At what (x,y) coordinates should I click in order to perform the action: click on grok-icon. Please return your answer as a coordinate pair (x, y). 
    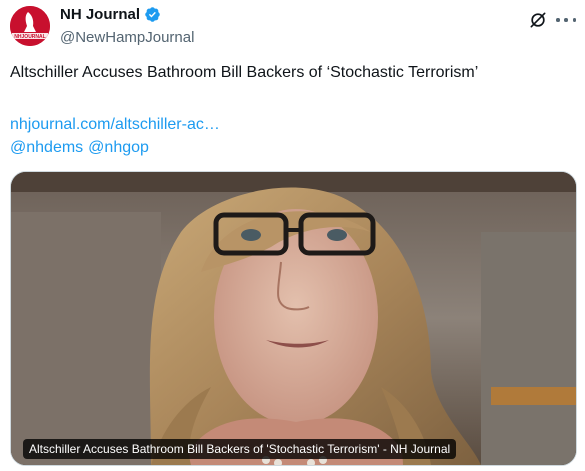
    Looking at the image, I should click on (538, 20).